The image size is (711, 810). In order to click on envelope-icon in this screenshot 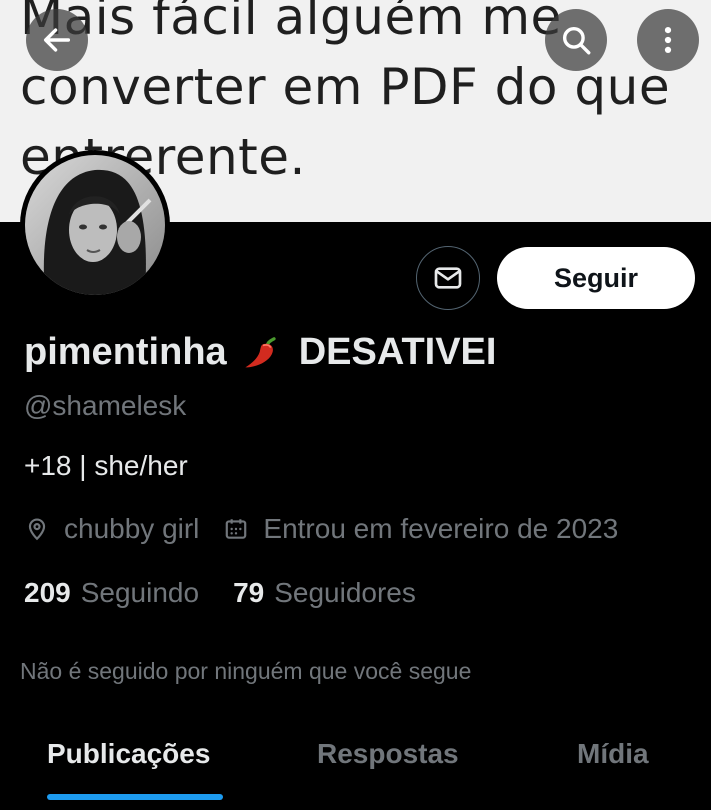, I will do `click(448, 278)`.